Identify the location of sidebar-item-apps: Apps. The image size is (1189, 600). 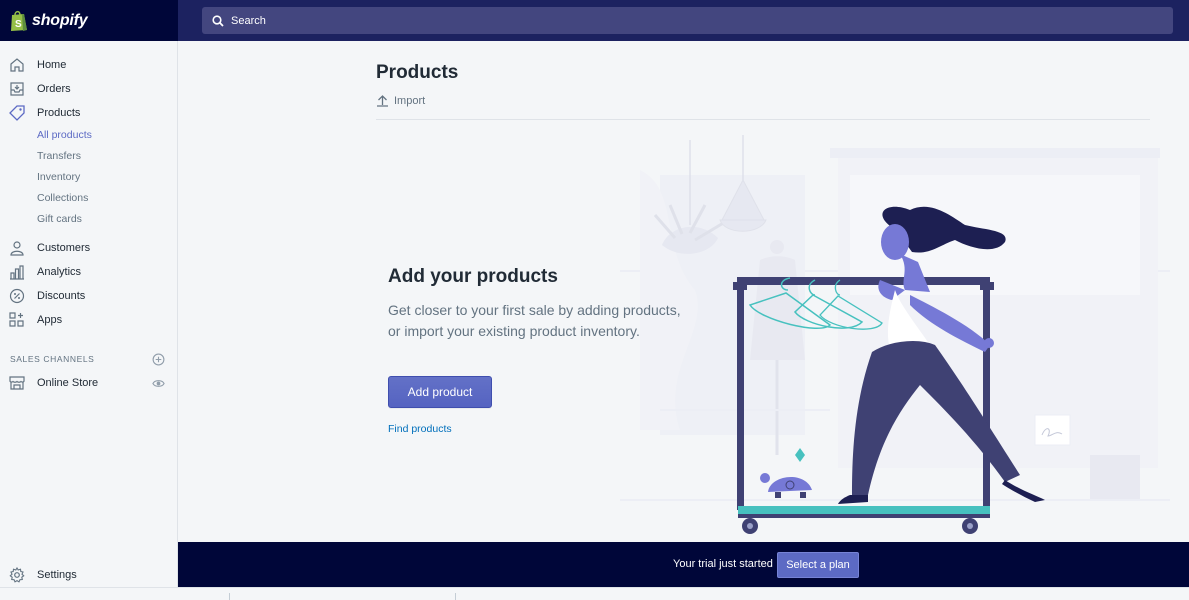
(88, 320).